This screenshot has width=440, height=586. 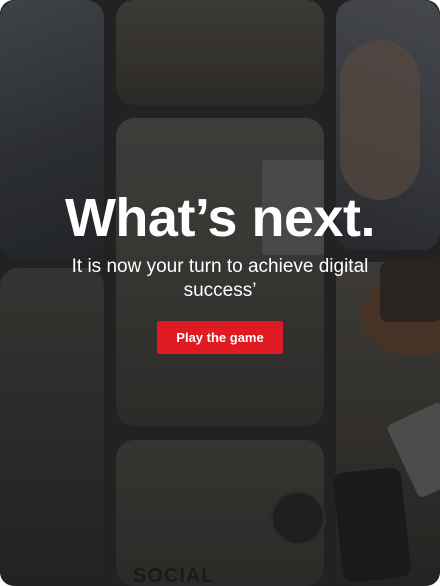 I want to click on play-the-game-button: Play the game, so click(x=220, y=337).